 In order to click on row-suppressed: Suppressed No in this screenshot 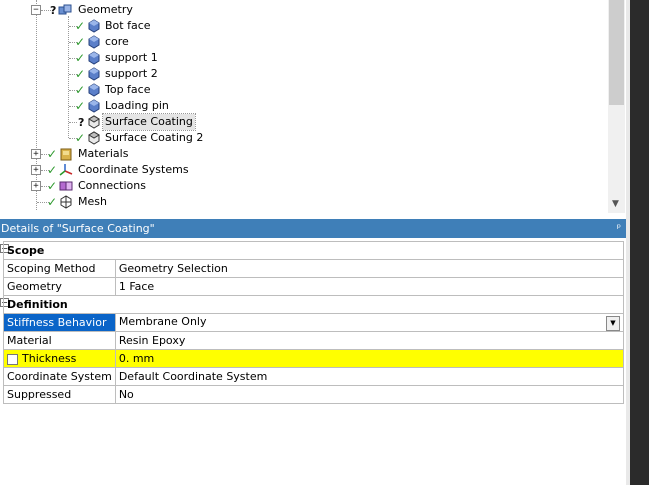, I will do `click(312, 394)`.